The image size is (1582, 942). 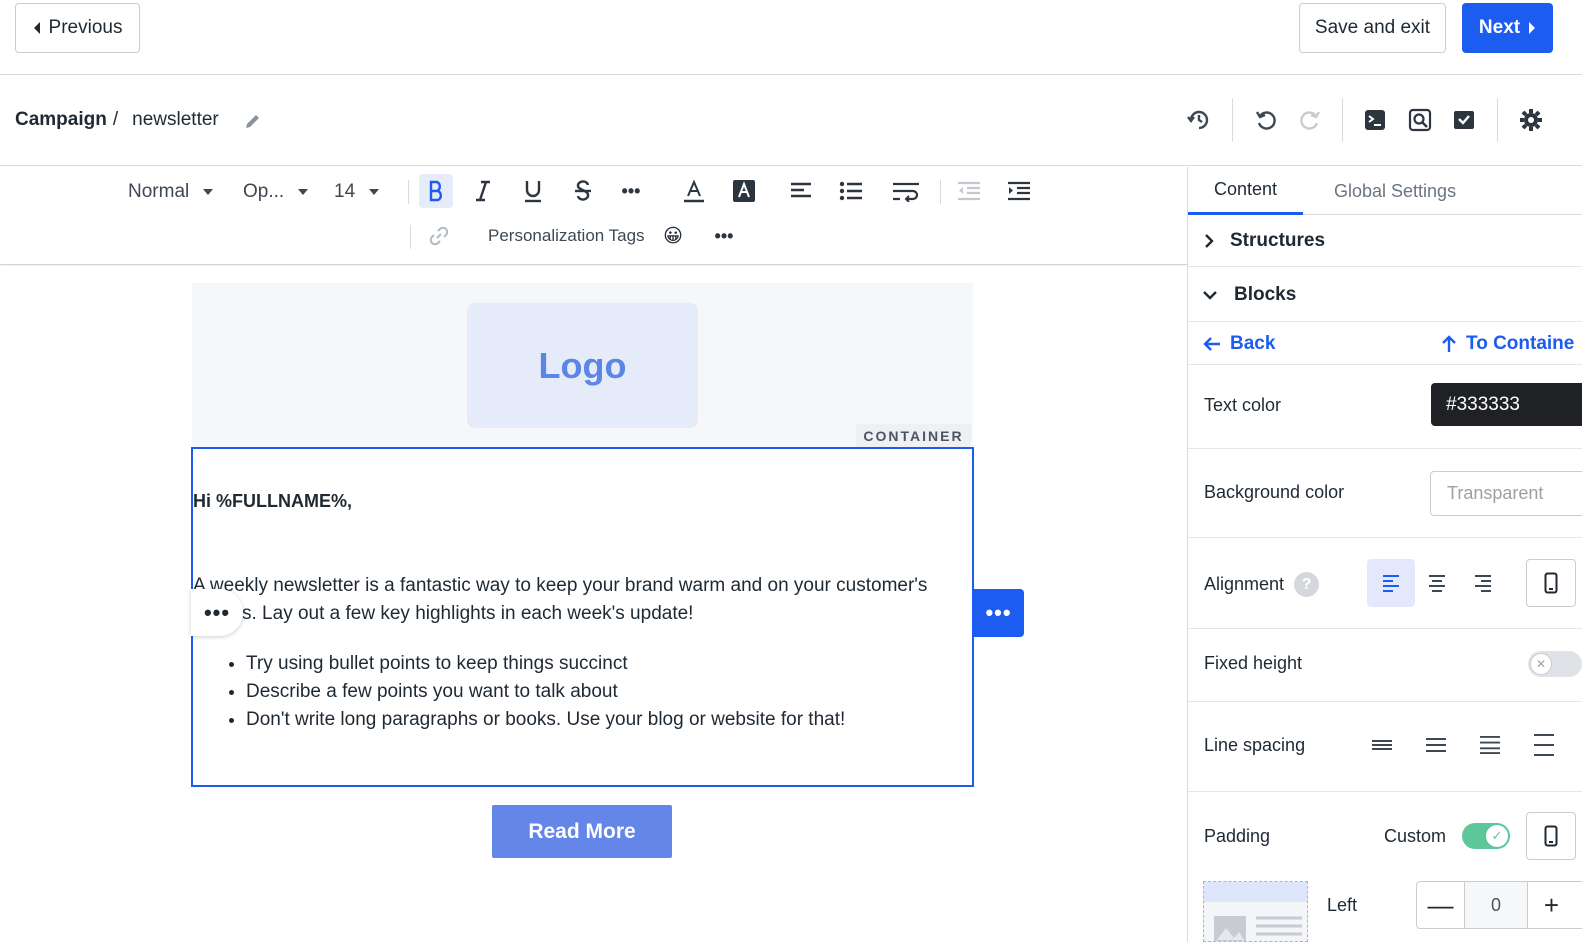 I want to click on breadcrumb-root: Campaign, so click(x=61, y=120).